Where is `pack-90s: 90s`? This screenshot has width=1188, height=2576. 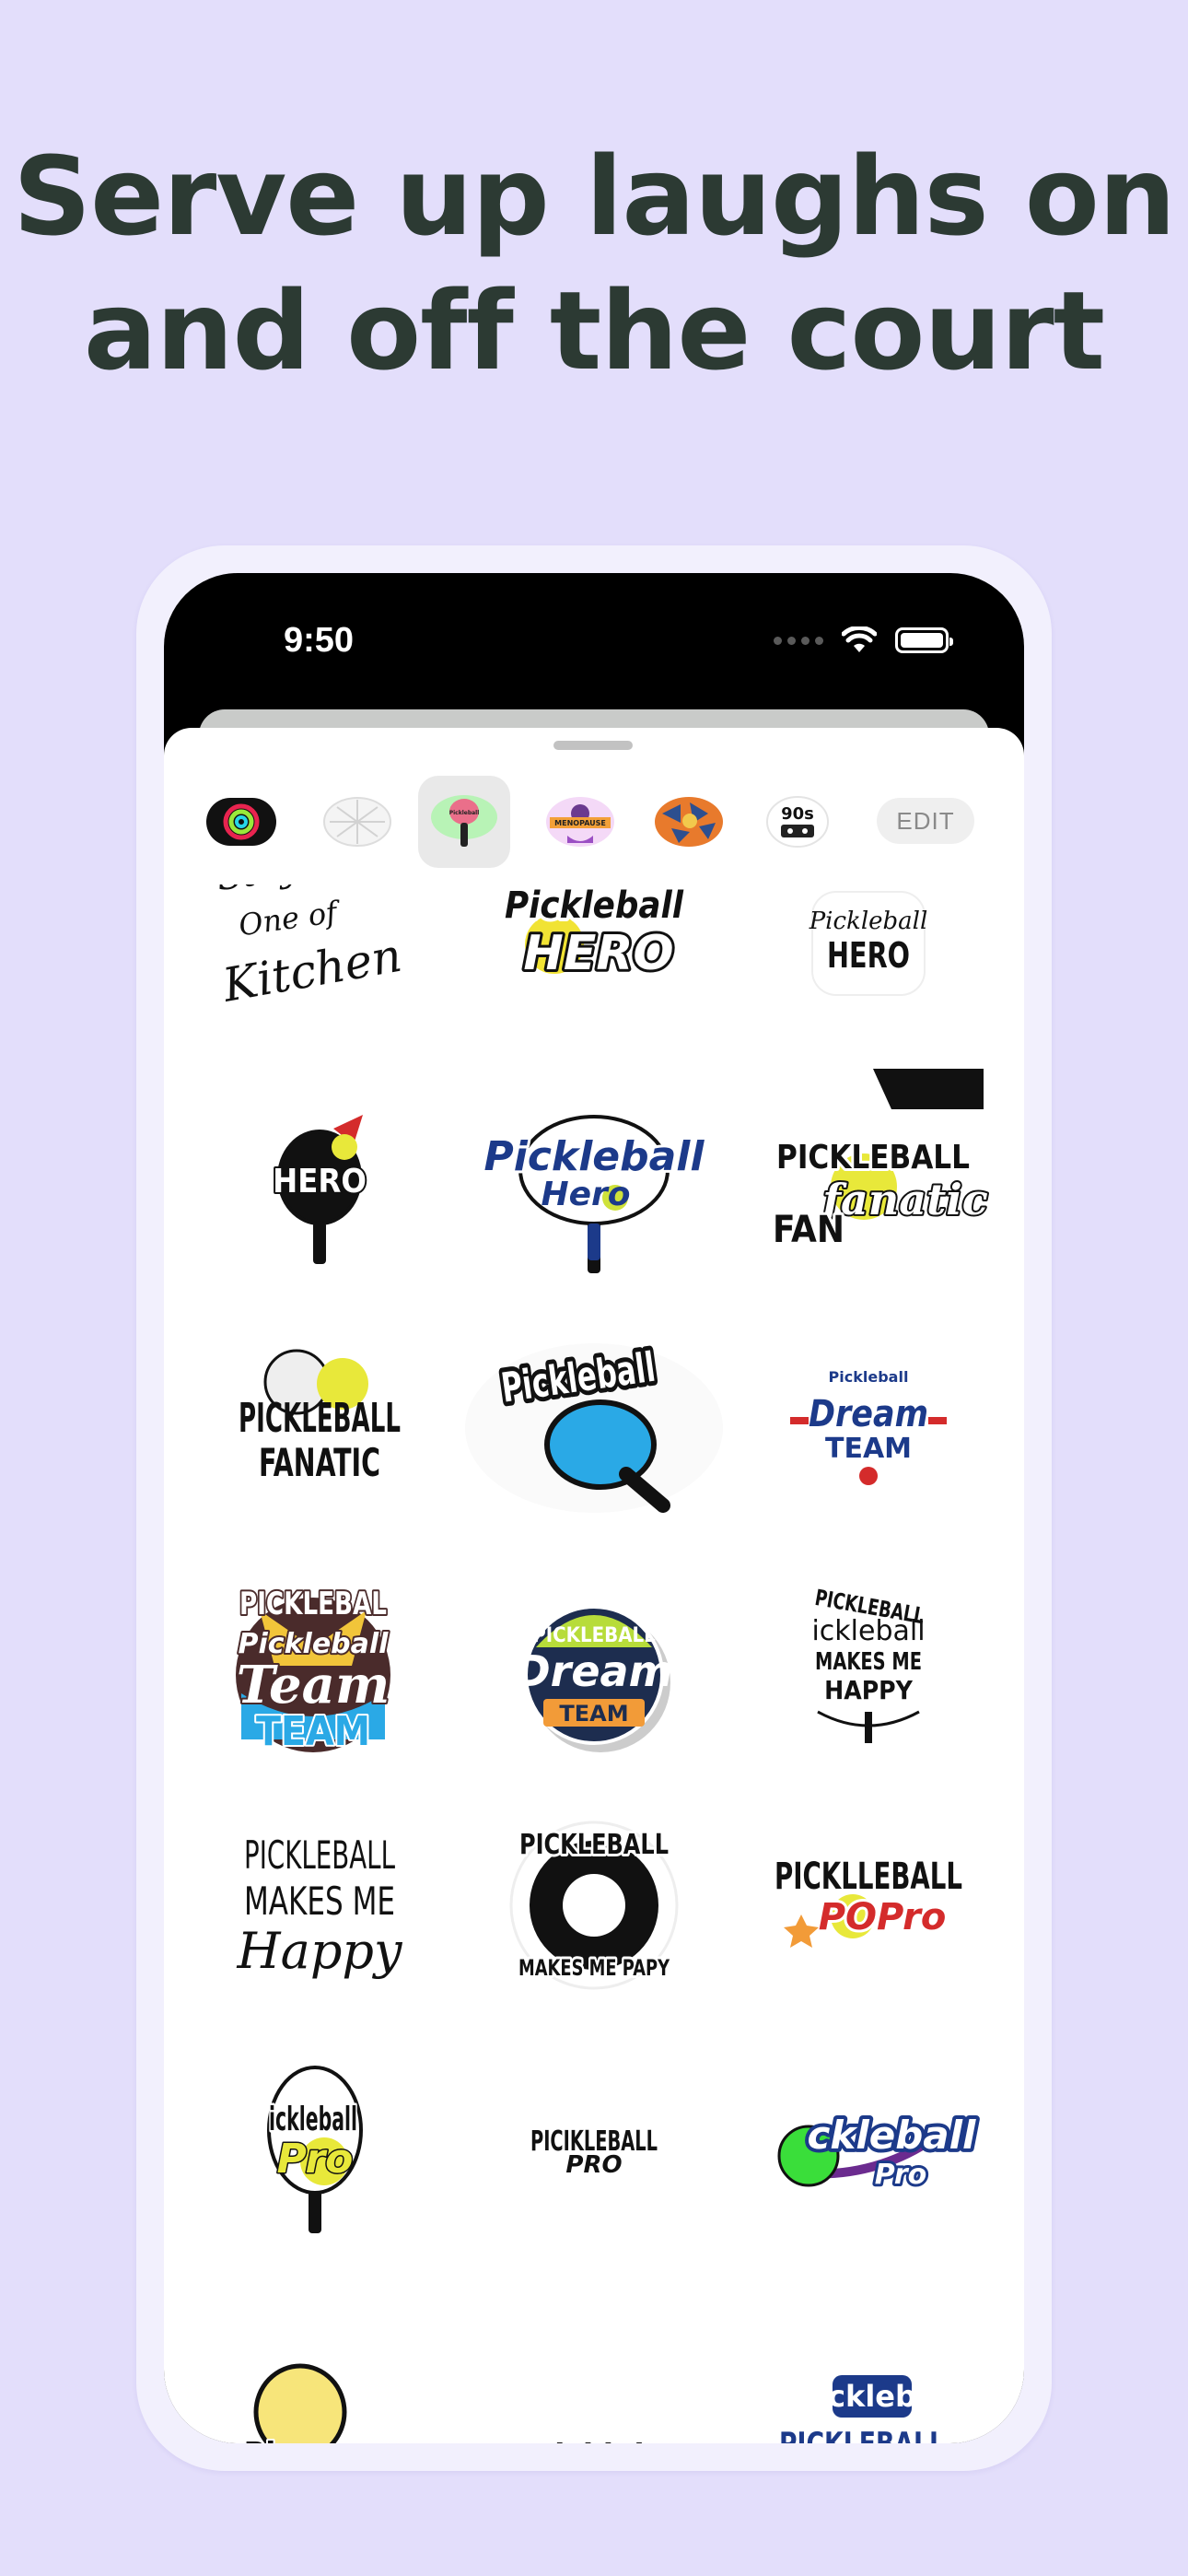 pack-90s: 90s is located at coordinates (797, 822).